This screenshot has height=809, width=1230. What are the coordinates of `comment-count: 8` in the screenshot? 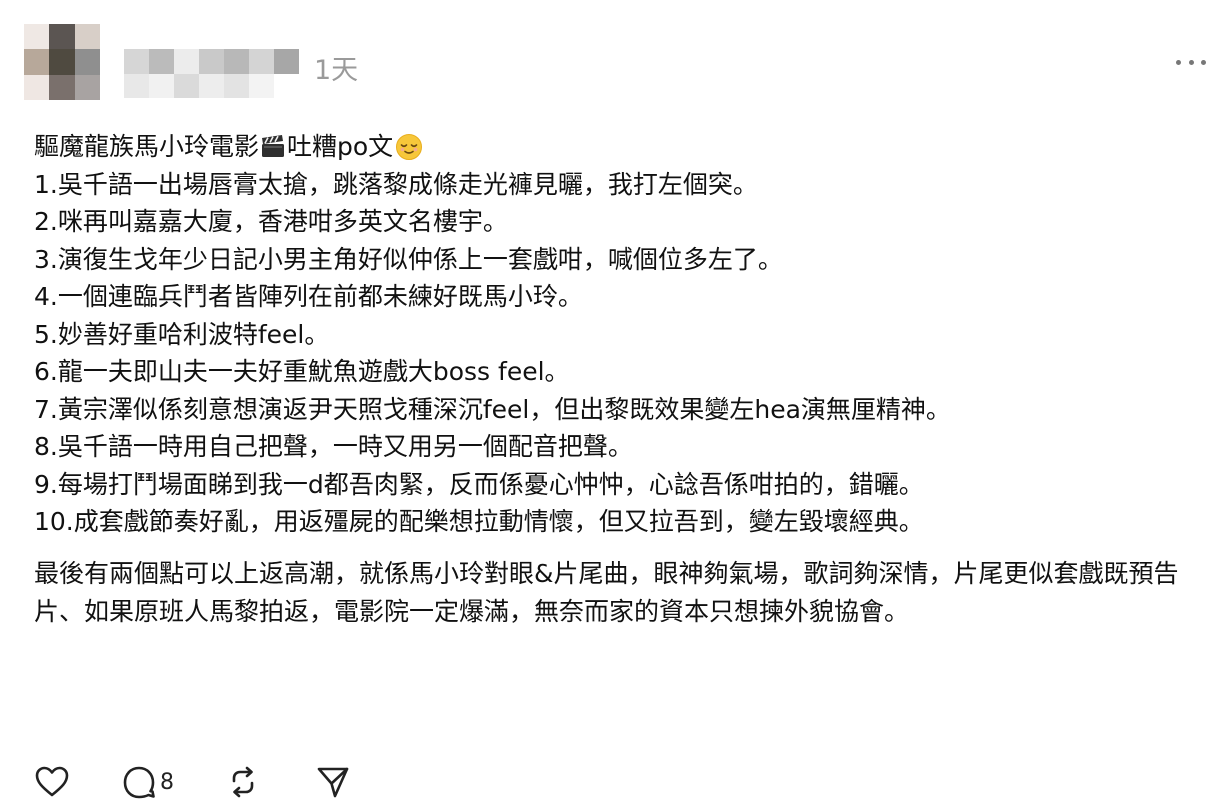 It's located at (167, 782).